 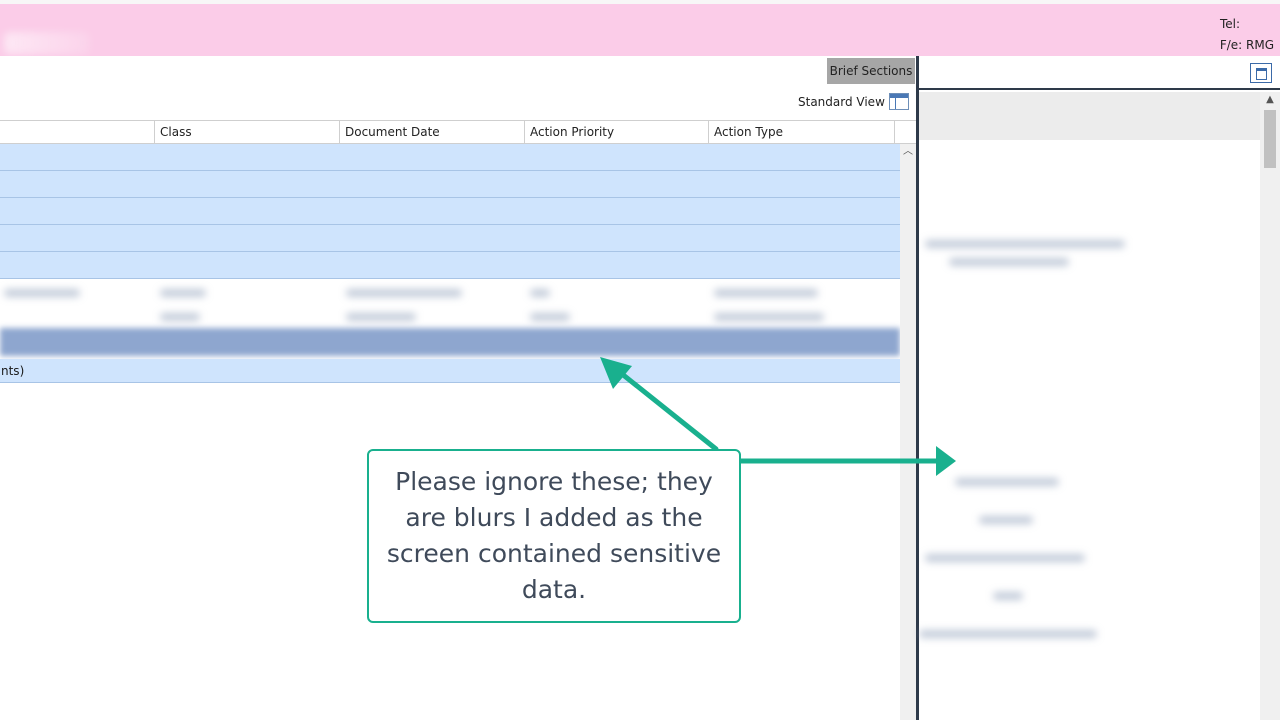 What do you see at coordinates (1270, 139) in the screenshot?
I see `scroll-thumb` at bounding box center [1270, 139].